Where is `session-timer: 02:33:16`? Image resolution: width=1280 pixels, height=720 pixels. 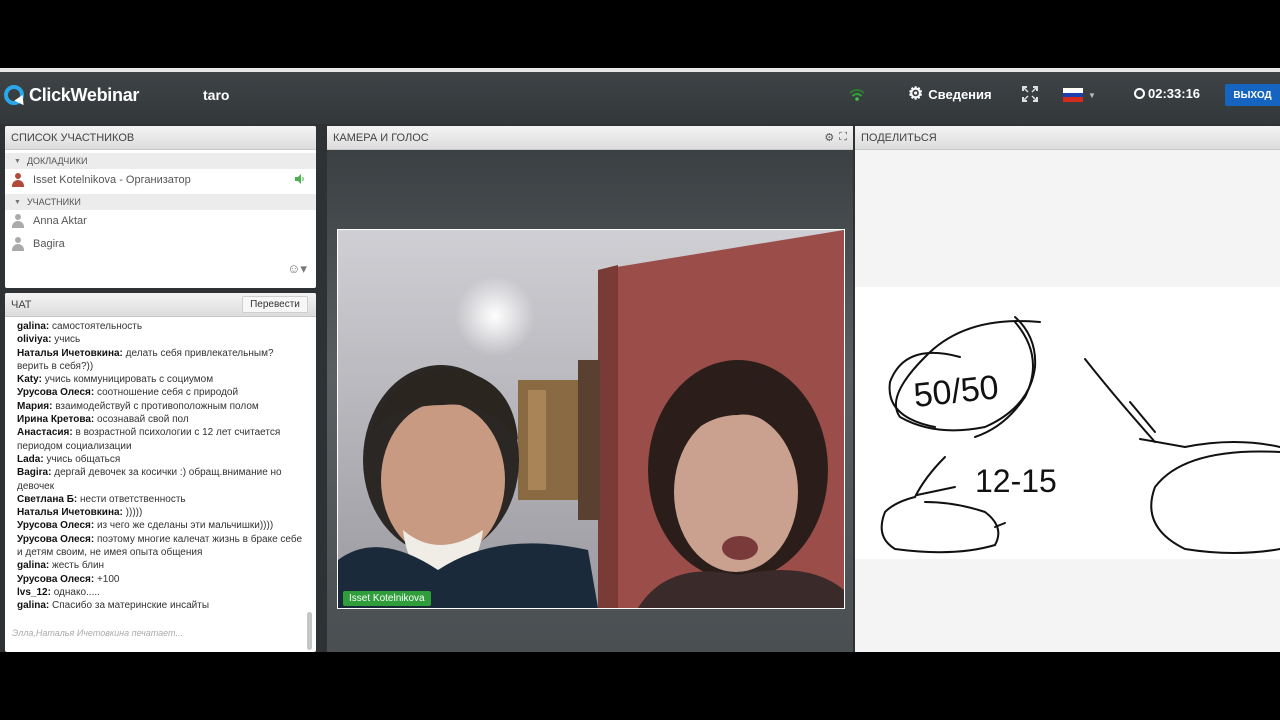 session-timer: 02:33:16 is located at coordinates (1167, 93).